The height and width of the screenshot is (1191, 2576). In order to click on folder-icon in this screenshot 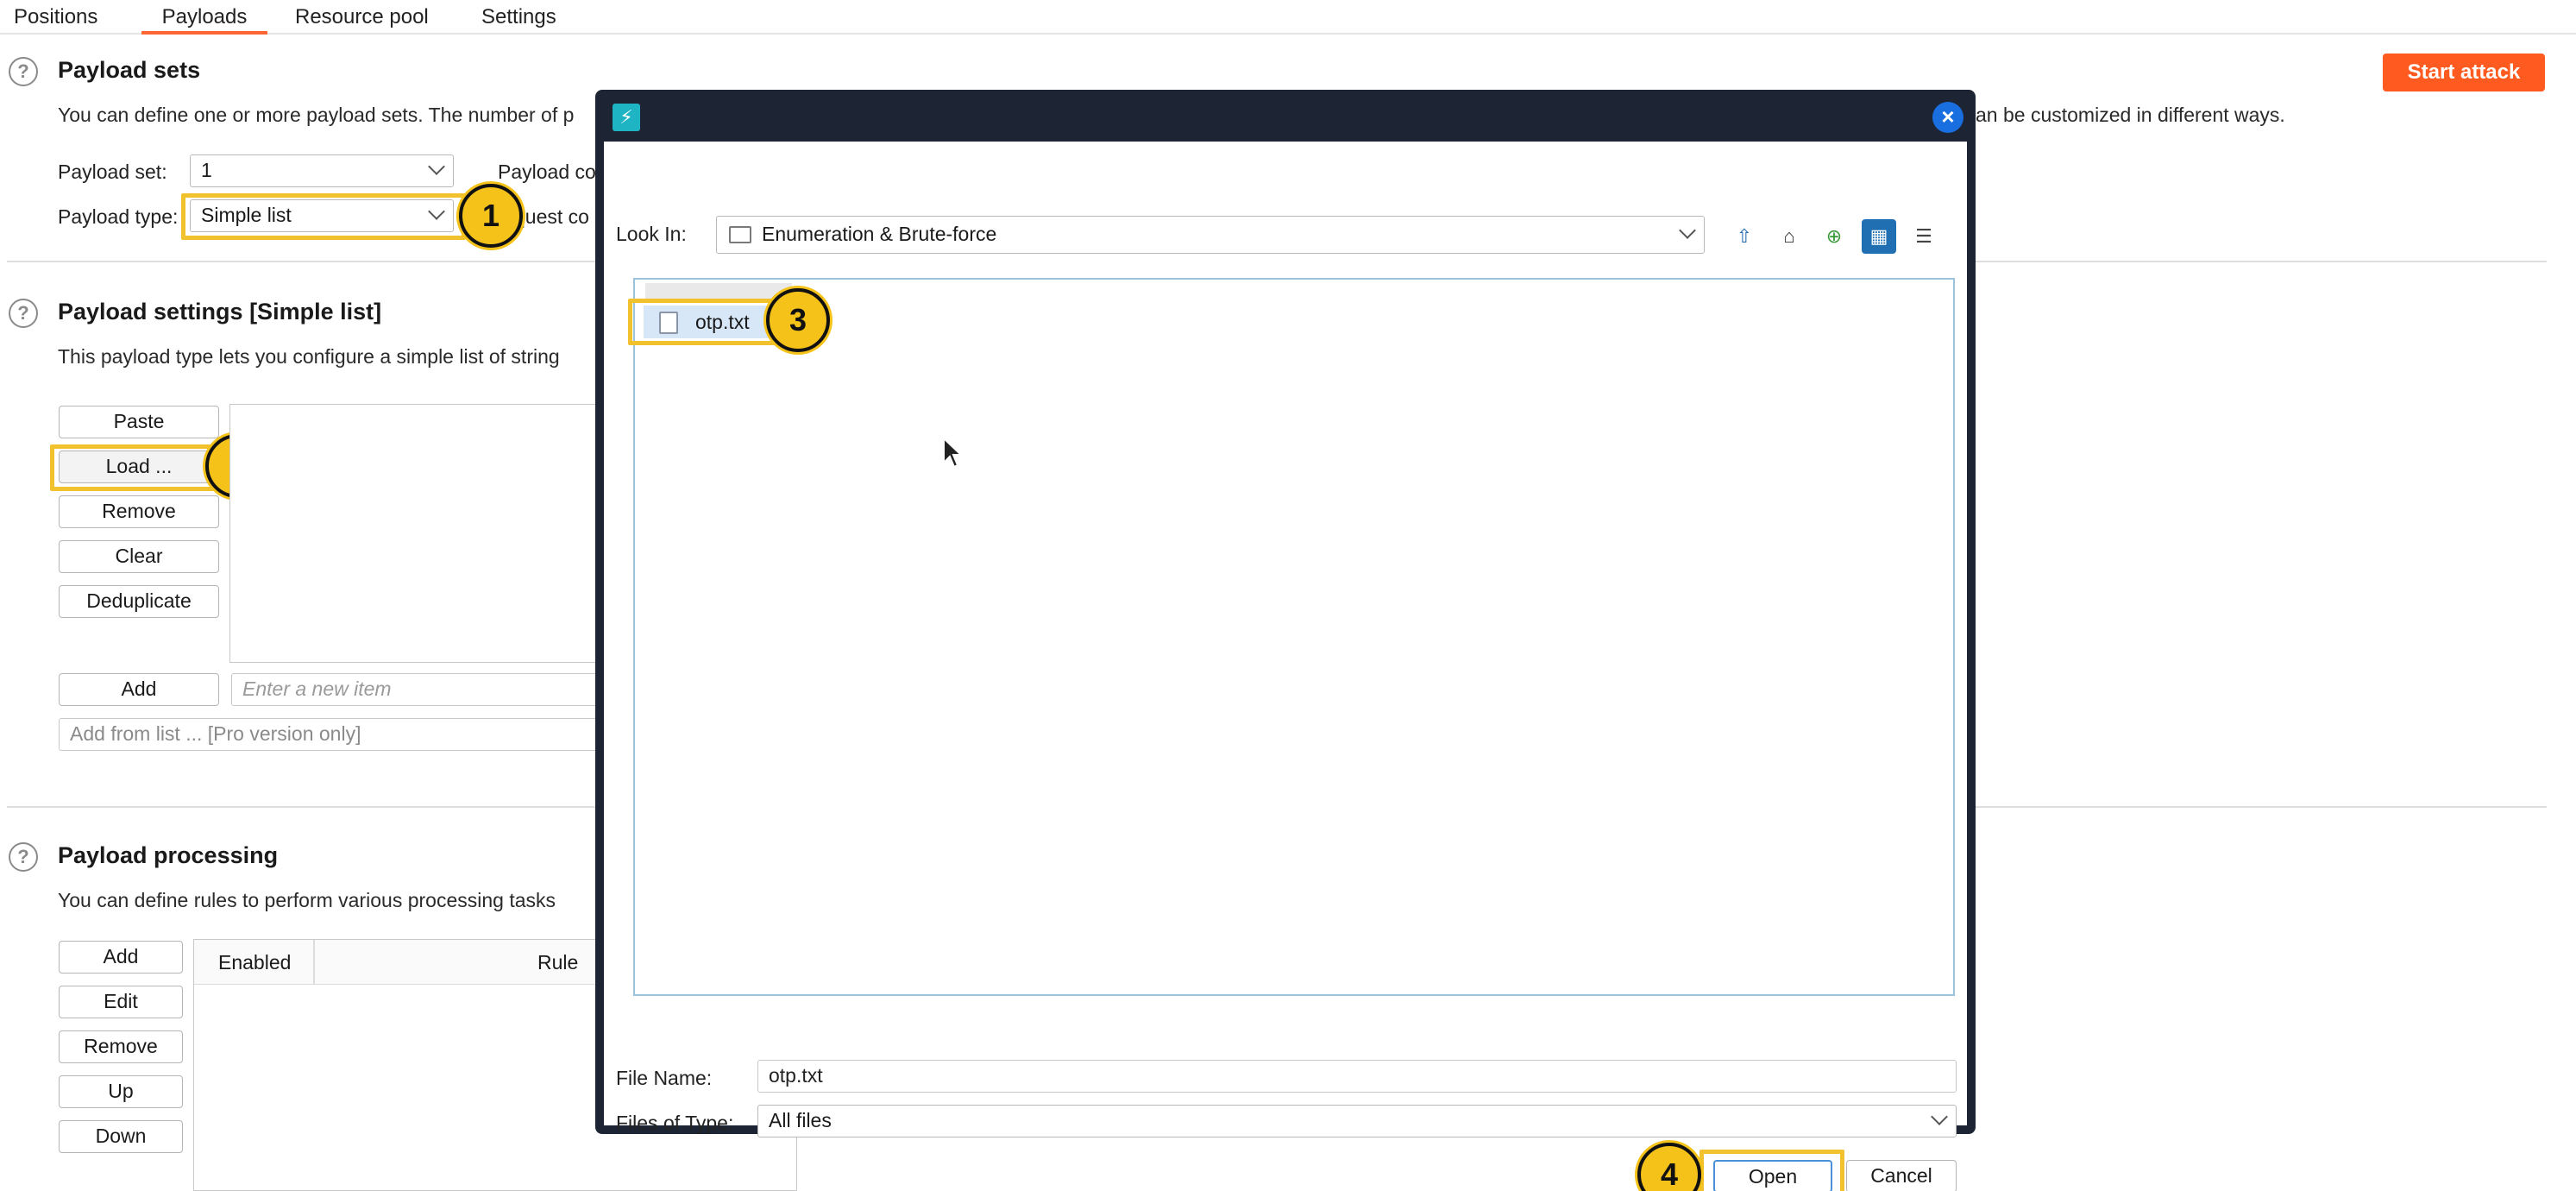, I will do `click(740, 235)`.